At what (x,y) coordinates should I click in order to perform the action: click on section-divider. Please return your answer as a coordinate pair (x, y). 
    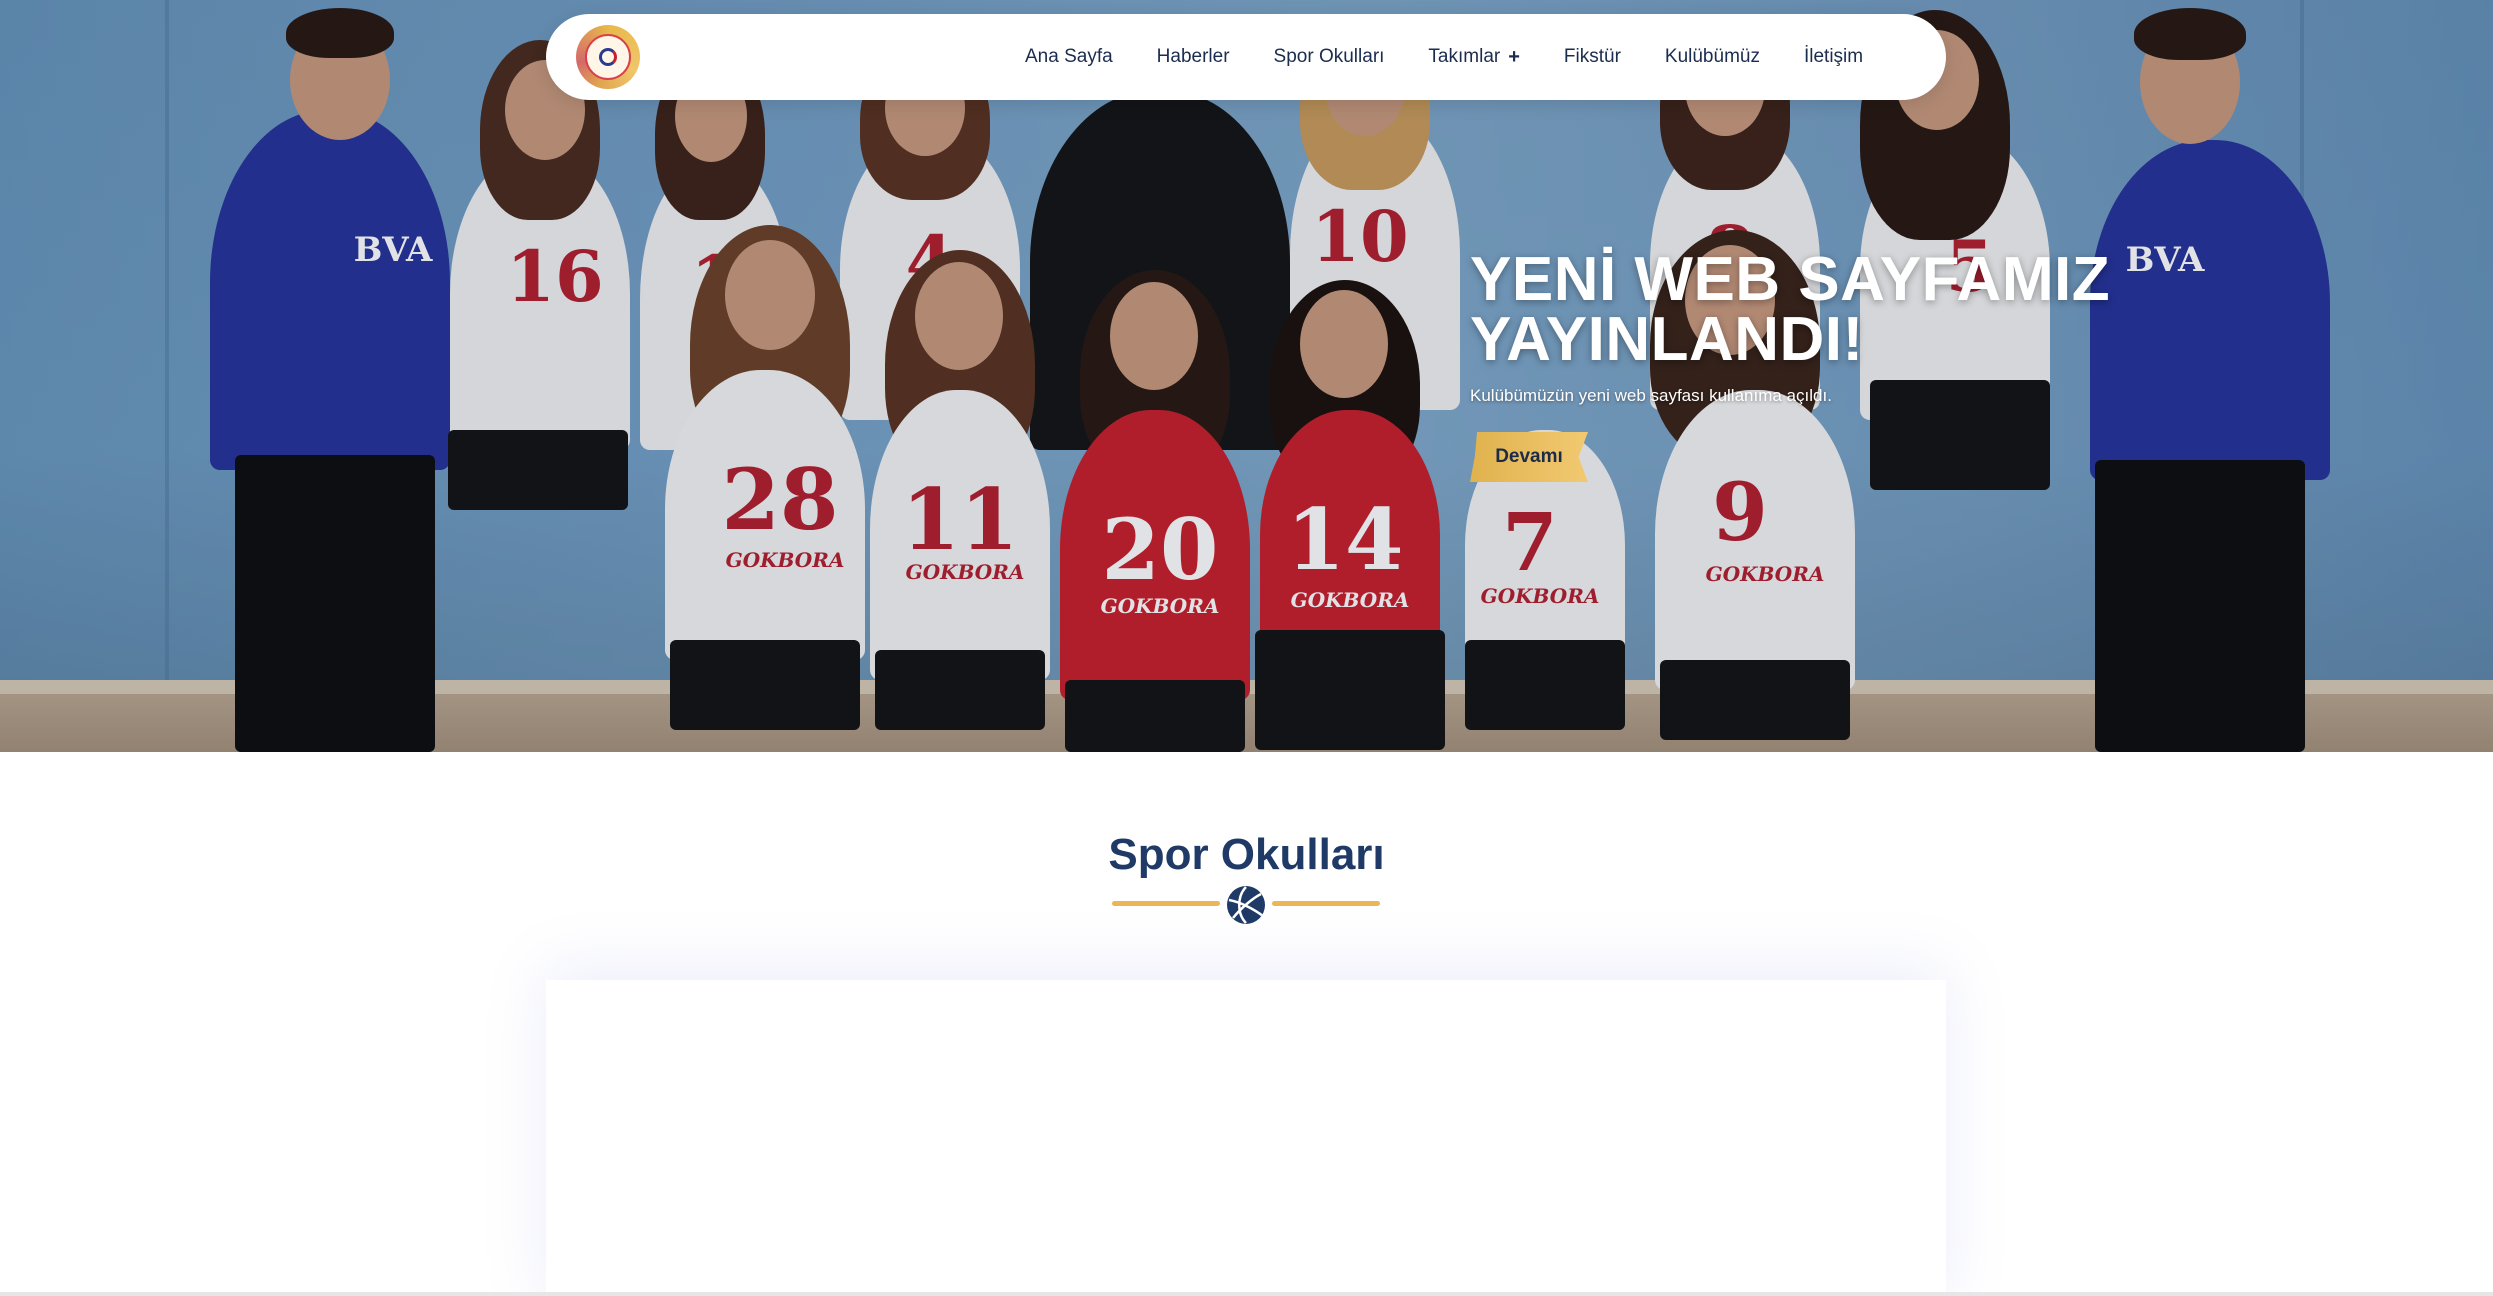
    Looking at the image, I should click on (1246, 904).